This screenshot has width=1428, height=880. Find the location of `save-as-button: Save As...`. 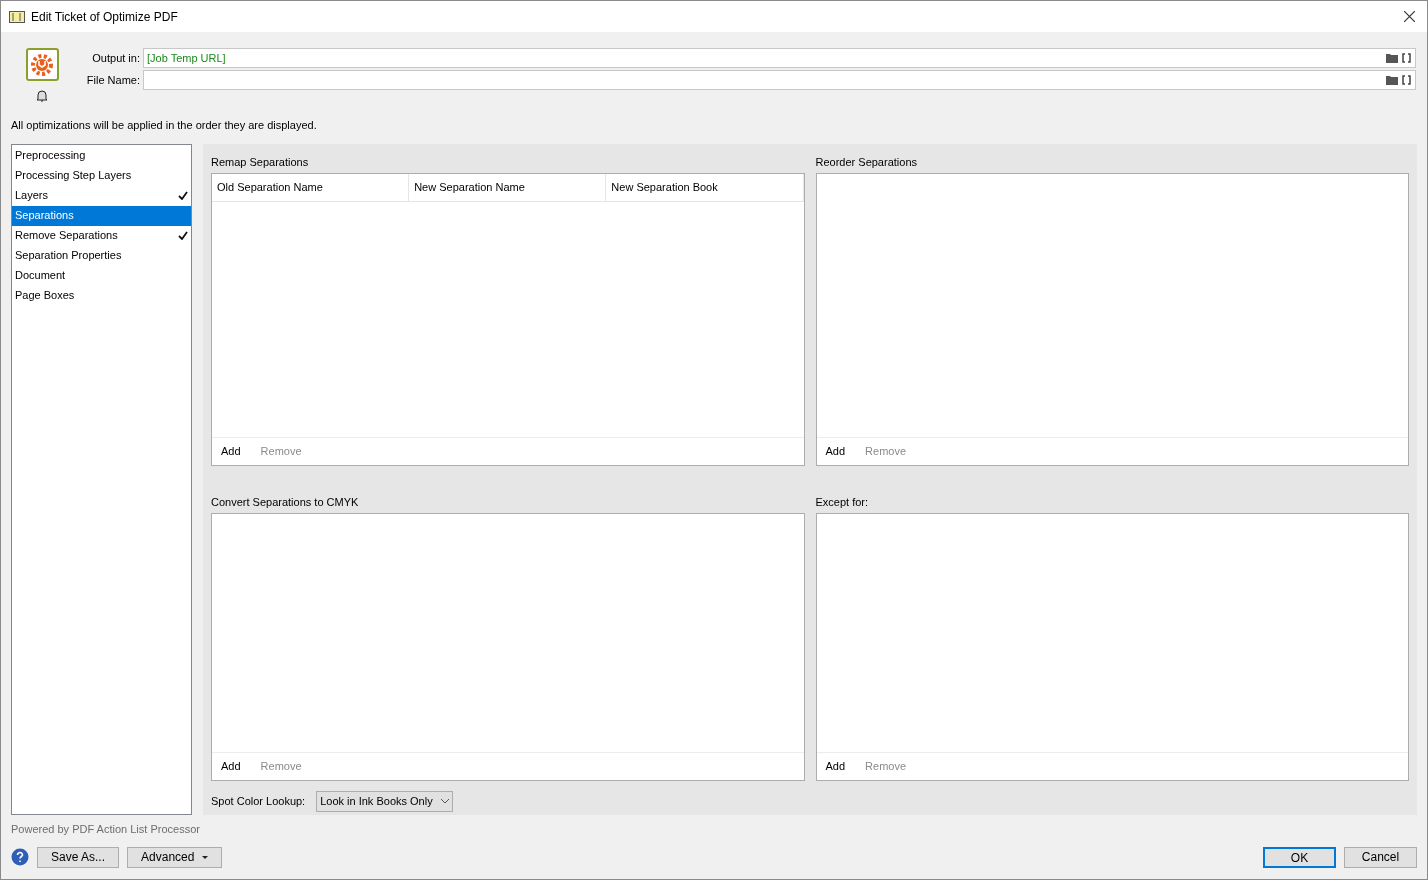

save-as-button: Save As... is located at coordinates (78, 857).